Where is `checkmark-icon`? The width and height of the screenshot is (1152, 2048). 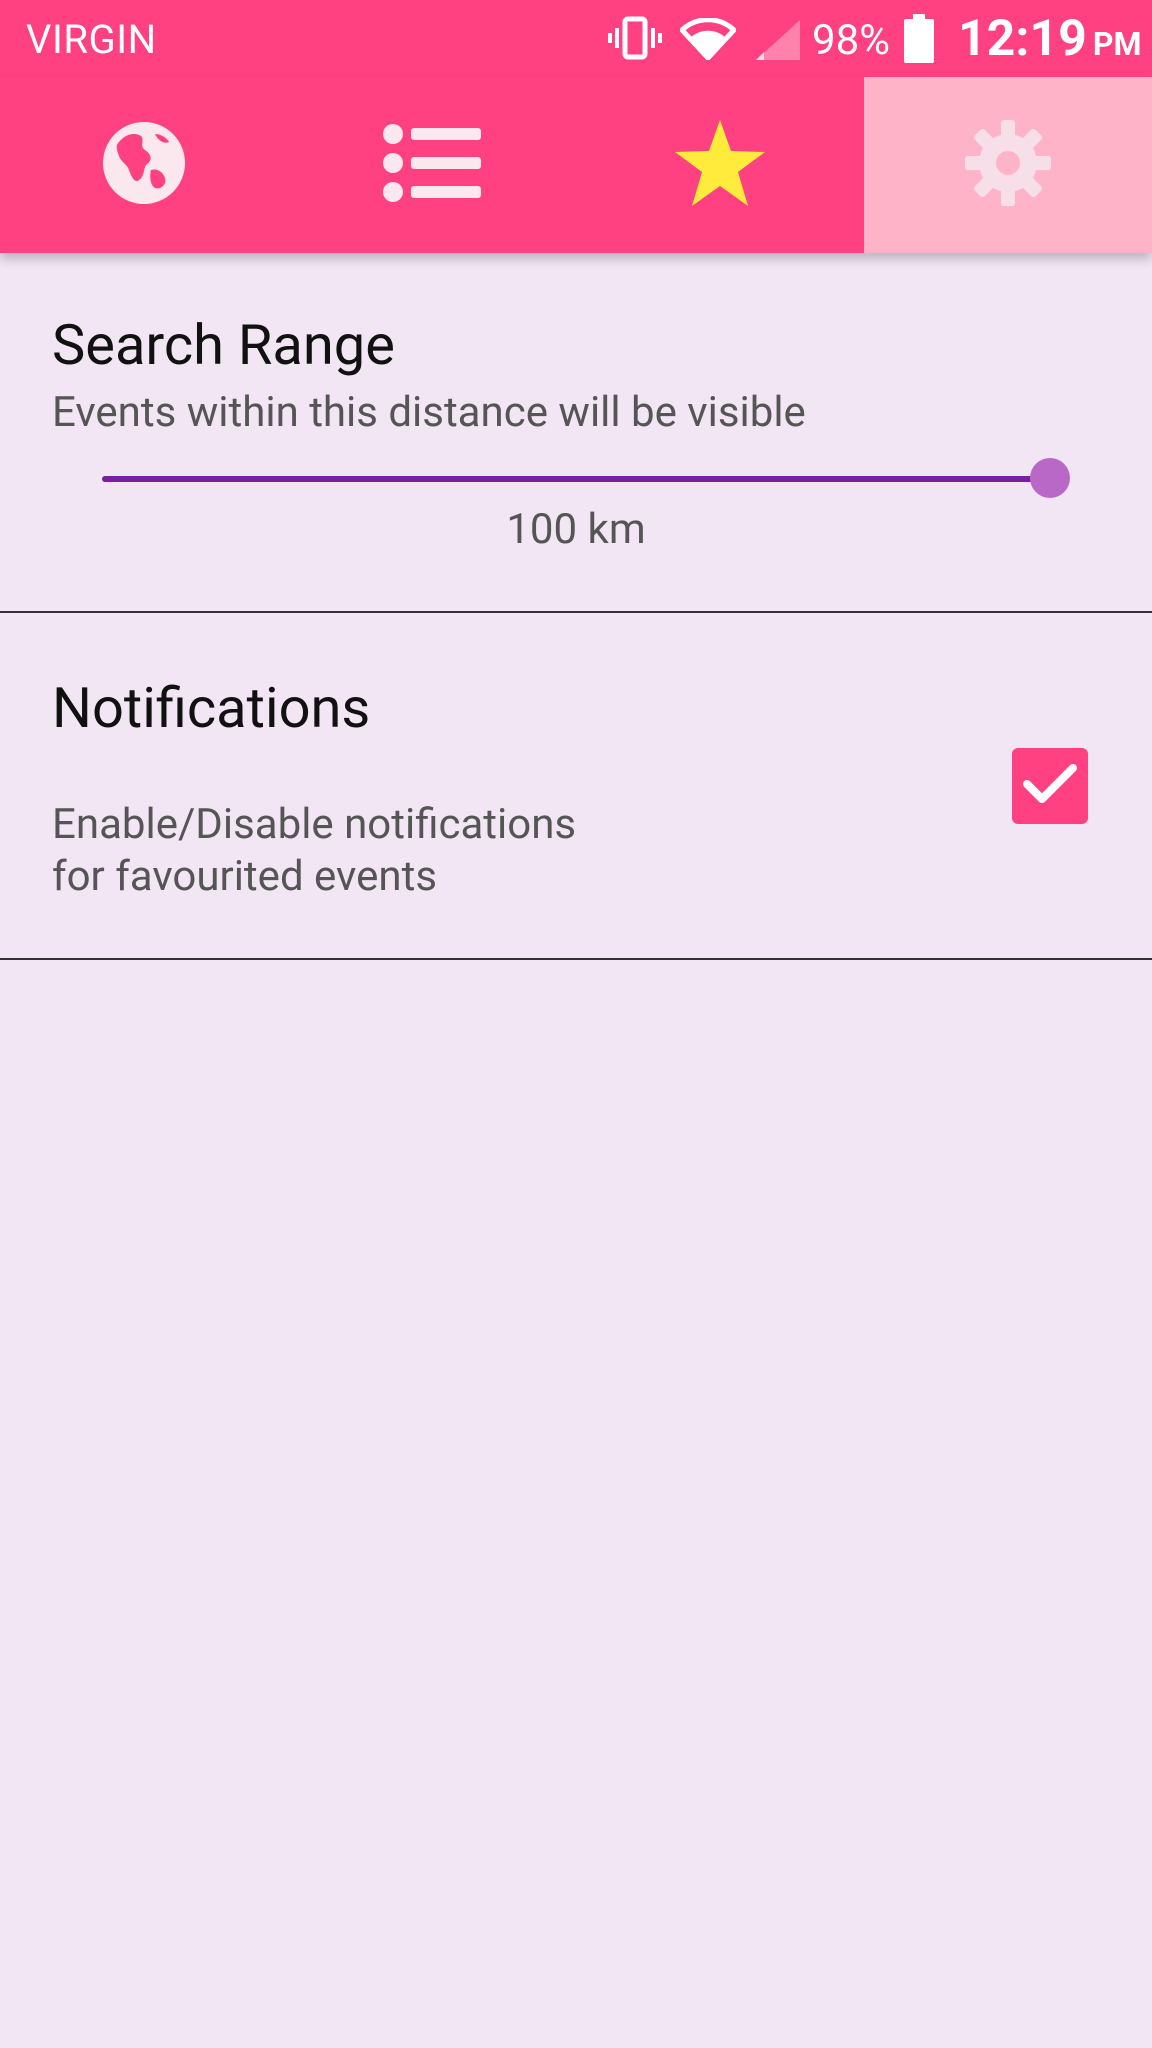 checkmark-icon is located at coordinates (1050, 786).